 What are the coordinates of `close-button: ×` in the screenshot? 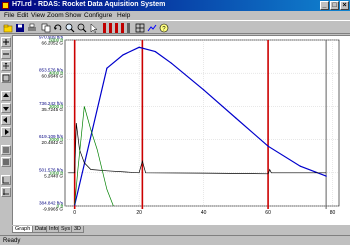 It's located at (344, 5).